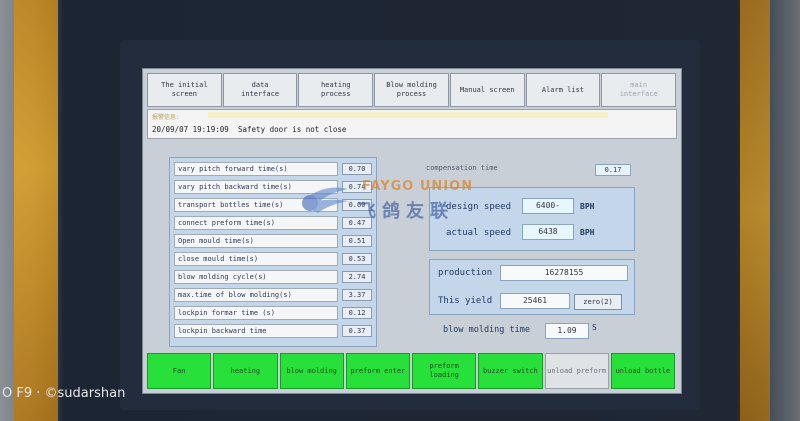  What do you see at coordinates (190, 129) in the screenshot?
I see `alarm-timestamp: 20/09/07 19:19:09` at bounding box center [190, 129].